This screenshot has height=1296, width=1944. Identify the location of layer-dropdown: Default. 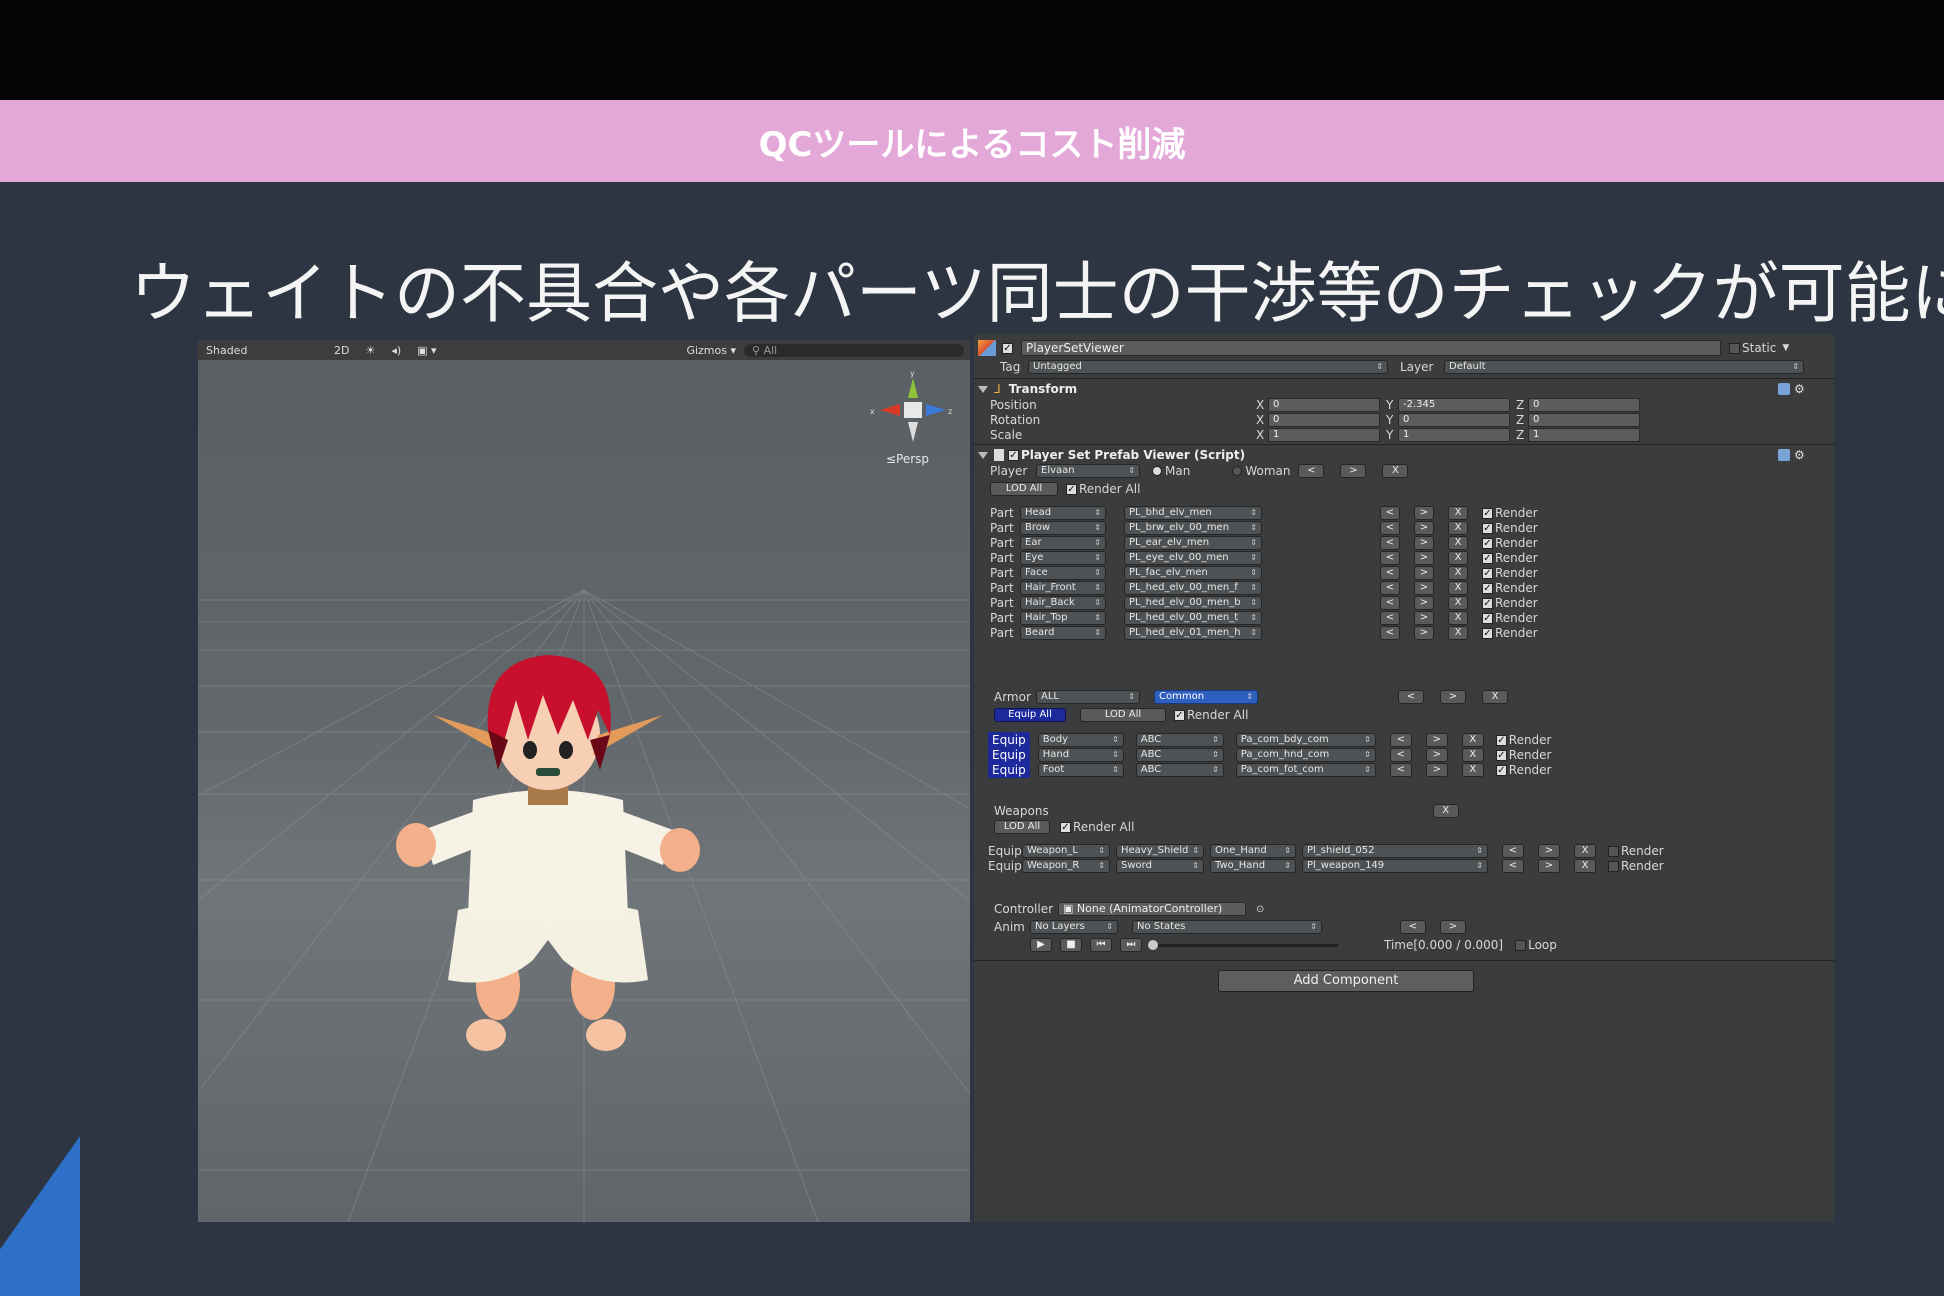
(1624, 367).